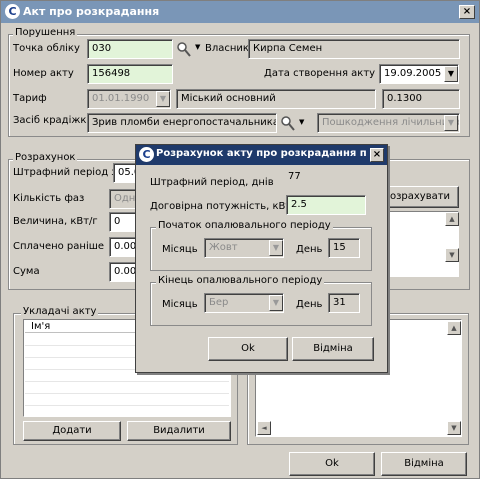 Image resolution: width=480 pixels, height=479 pixels. What do you see at coordinates (294, 176) in the screenshot?
I see `penalty-days-value: 77` at bounding box center [294, 176].